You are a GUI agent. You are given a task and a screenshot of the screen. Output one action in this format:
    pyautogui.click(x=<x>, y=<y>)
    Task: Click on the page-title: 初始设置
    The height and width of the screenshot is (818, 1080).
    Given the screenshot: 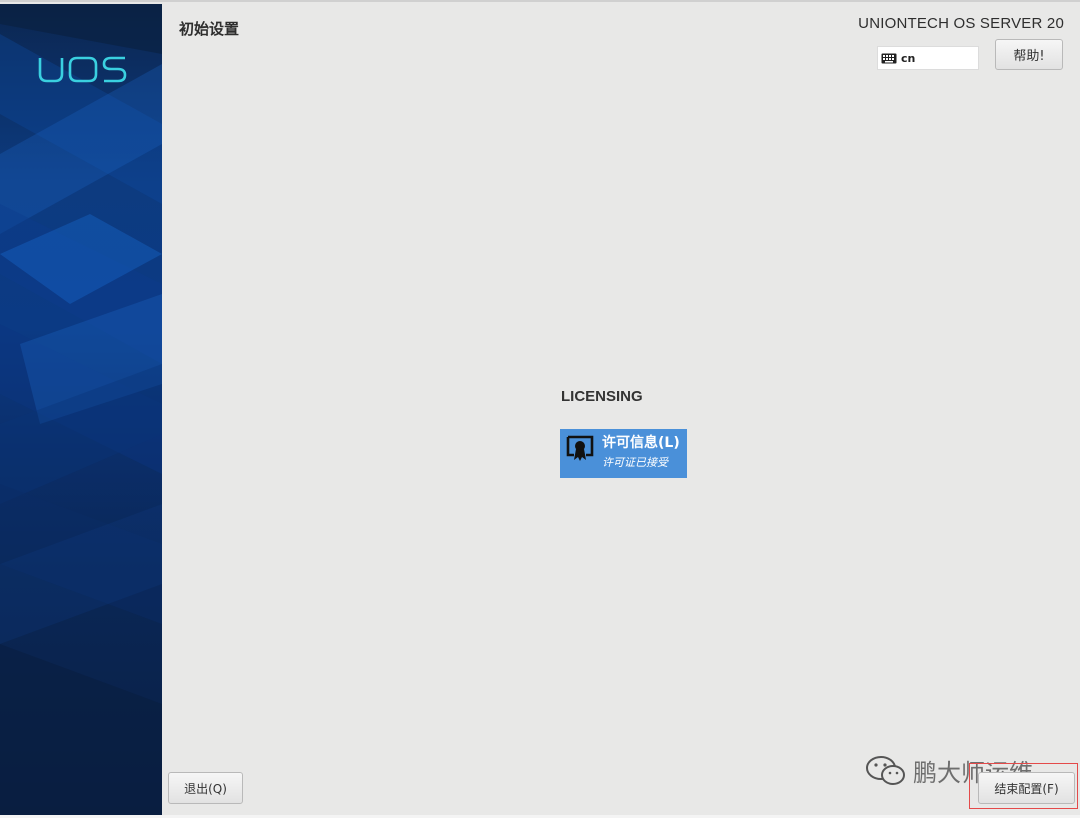 What is the action you would take?
    pyautogui.click(x=209, y=29)
    